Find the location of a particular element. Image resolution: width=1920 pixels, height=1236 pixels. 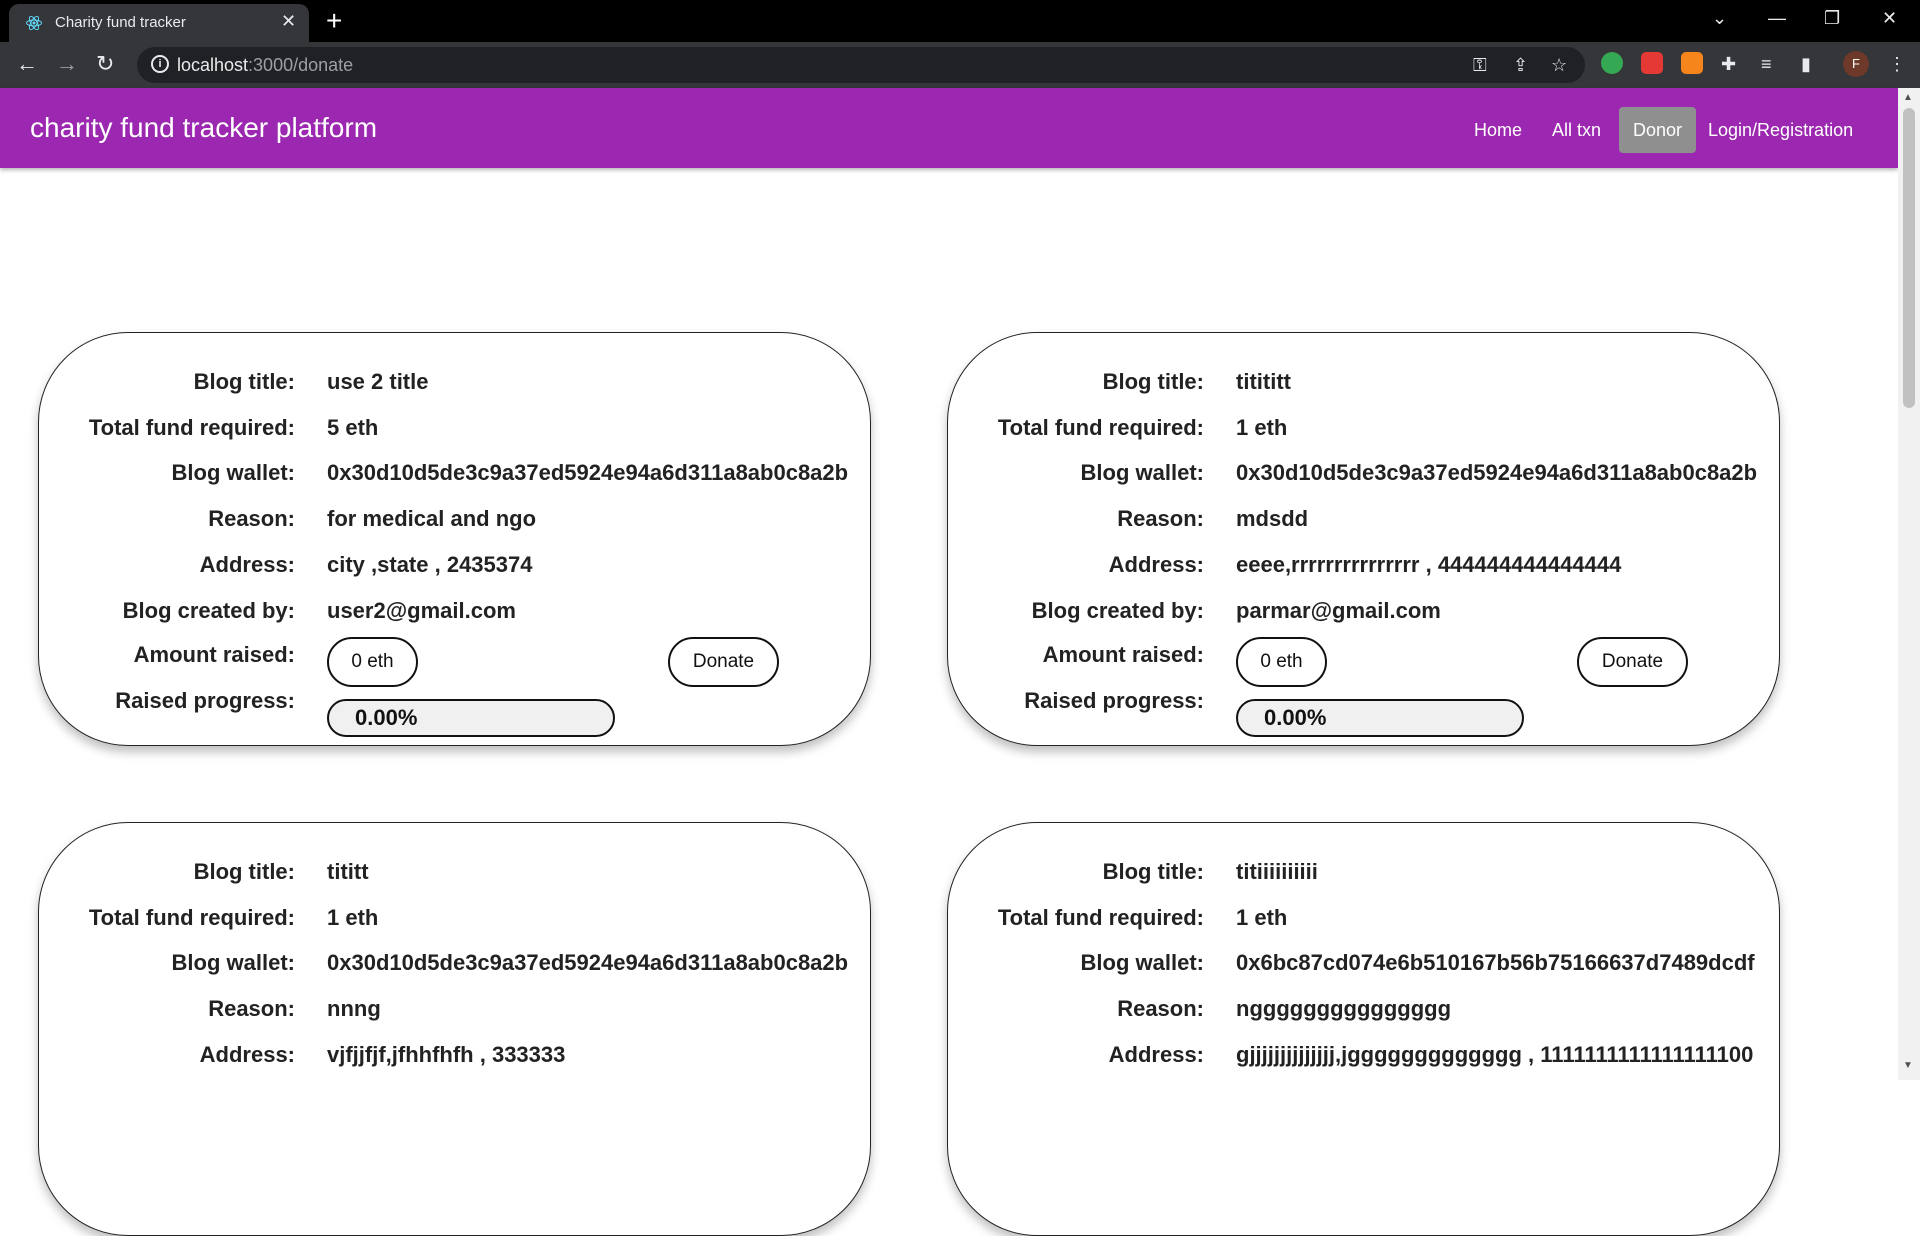

address-row: Address: vjfjjfjf,jfhhfhfh , 333333 is located at coordinates (455, 1057).